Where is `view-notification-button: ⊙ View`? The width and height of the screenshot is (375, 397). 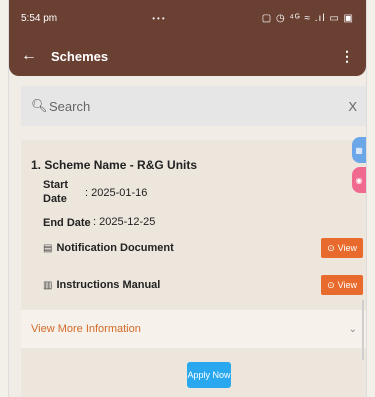 view-notification-button: ⊙ View is located at coordinates (342, 248).